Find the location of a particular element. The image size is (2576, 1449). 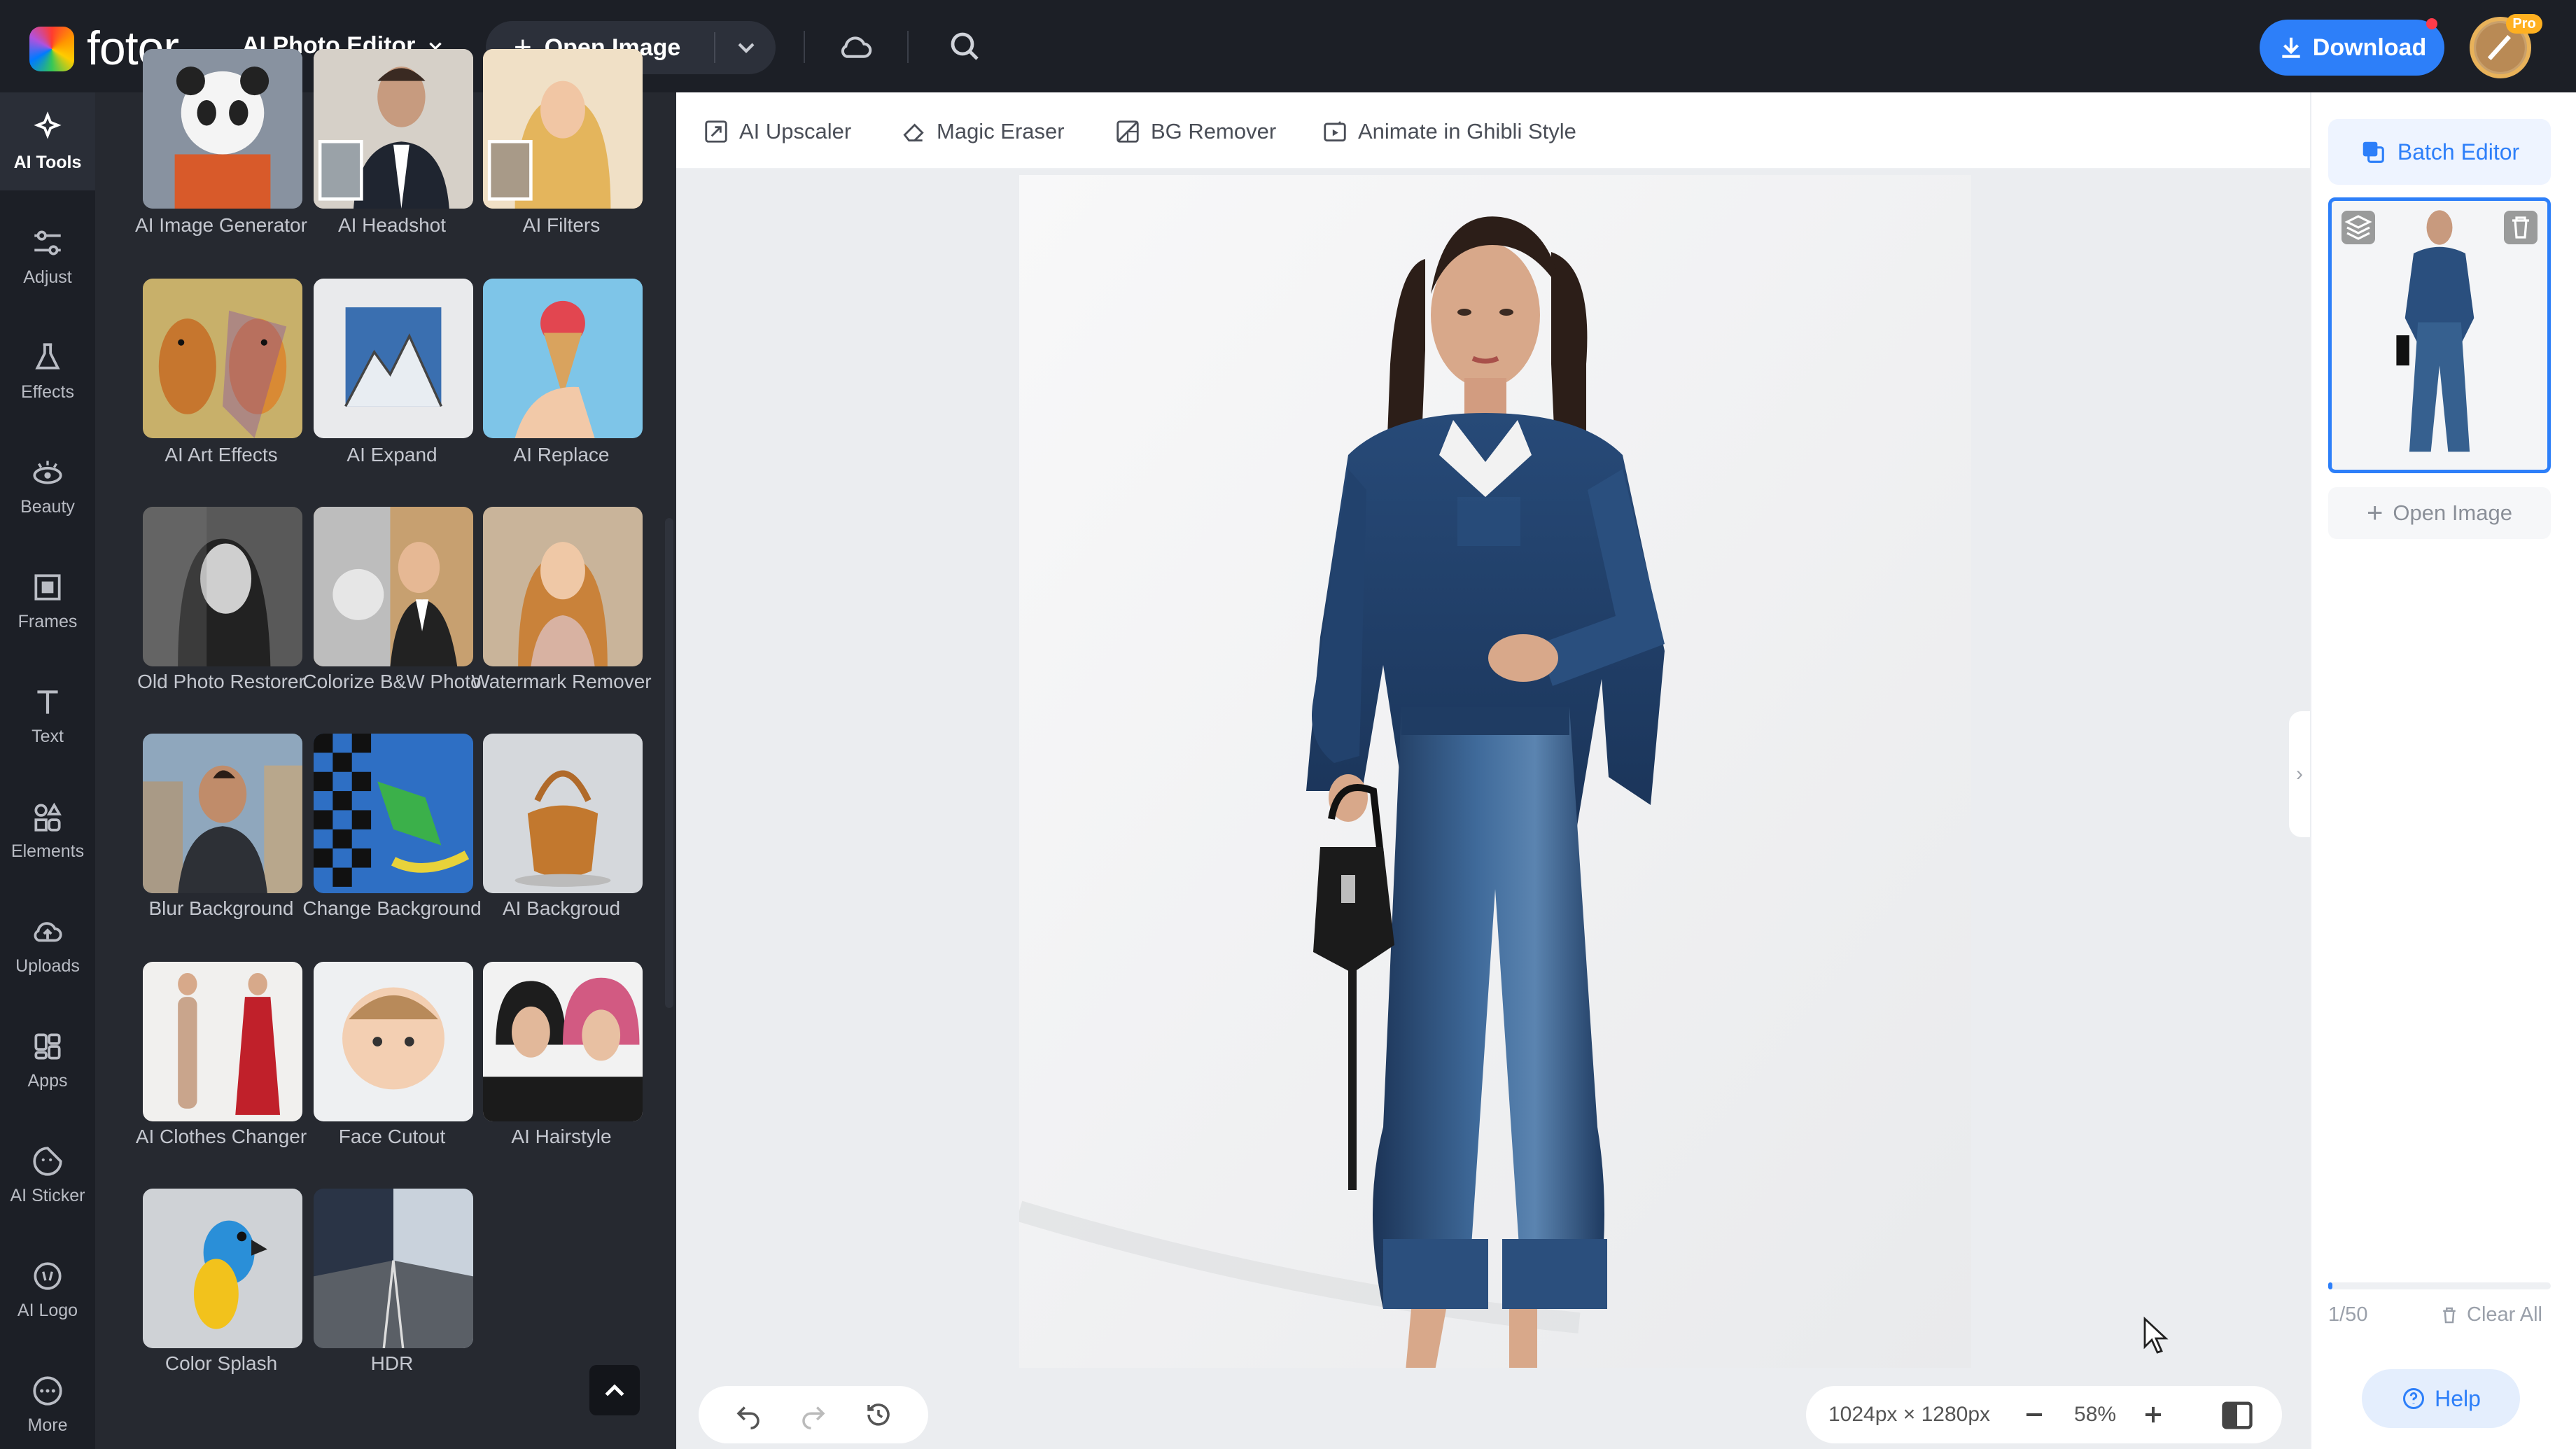

change-thumb is located at coordinates (393, 813).